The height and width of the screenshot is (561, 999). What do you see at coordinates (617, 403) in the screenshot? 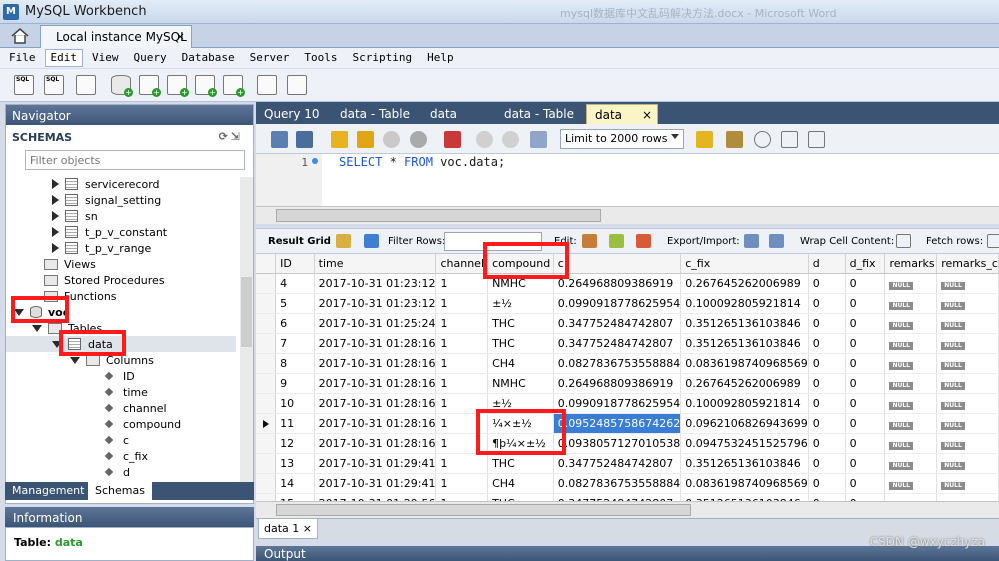
I see `cell-c: 0.0990918778625954` at bounding box center [617, 403].